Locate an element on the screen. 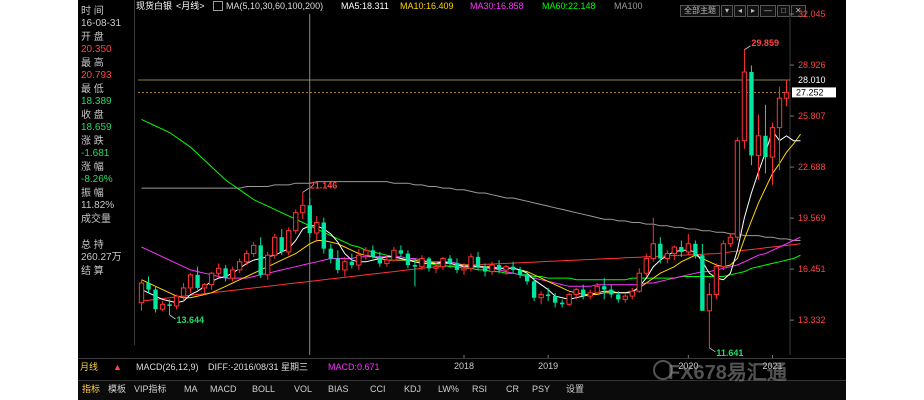  tab-2: VIP指标 is located at coordinates (150, 389).